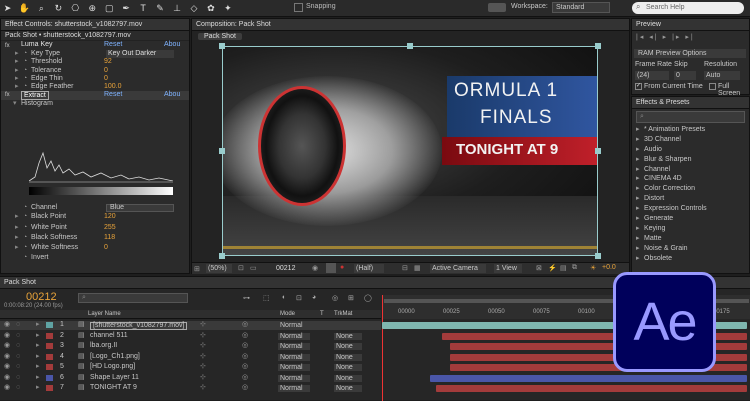 Image resolution: width=750 pixels, height=401 pixels. What do you see at coordinates (95, 96) in the screenshot?
I see `extract-header: fx Extract Reset Abou` at bounding box center [95, 96].